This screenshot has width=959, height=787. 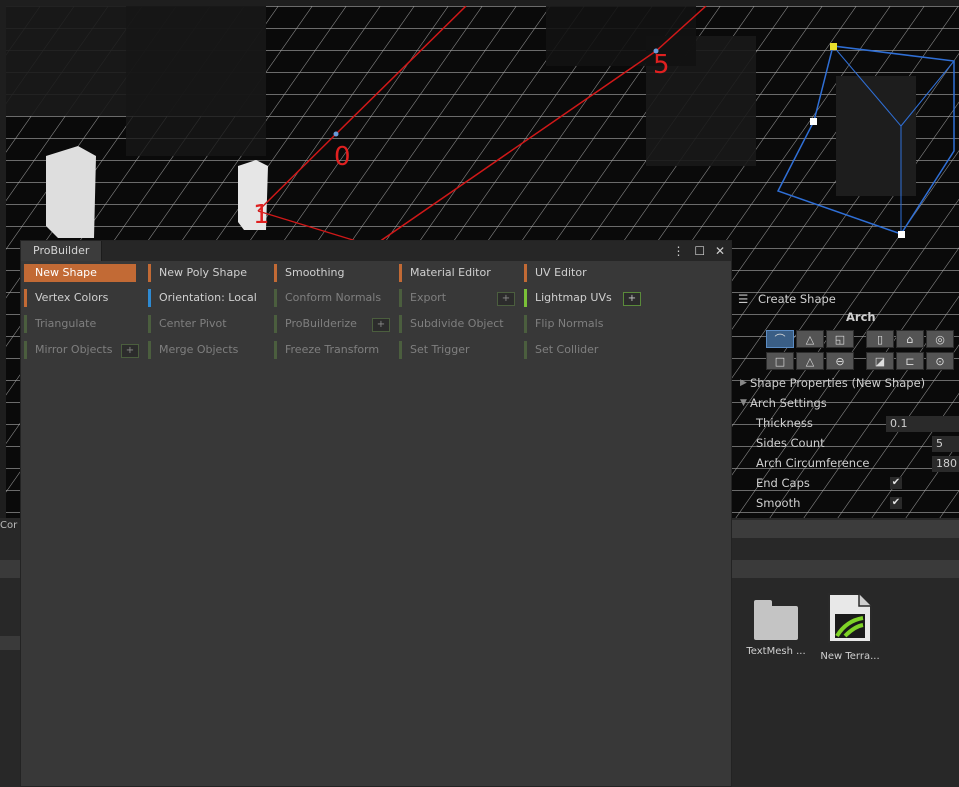 I want to click on smooth-label: Smooth, so click(x=778, y=503).